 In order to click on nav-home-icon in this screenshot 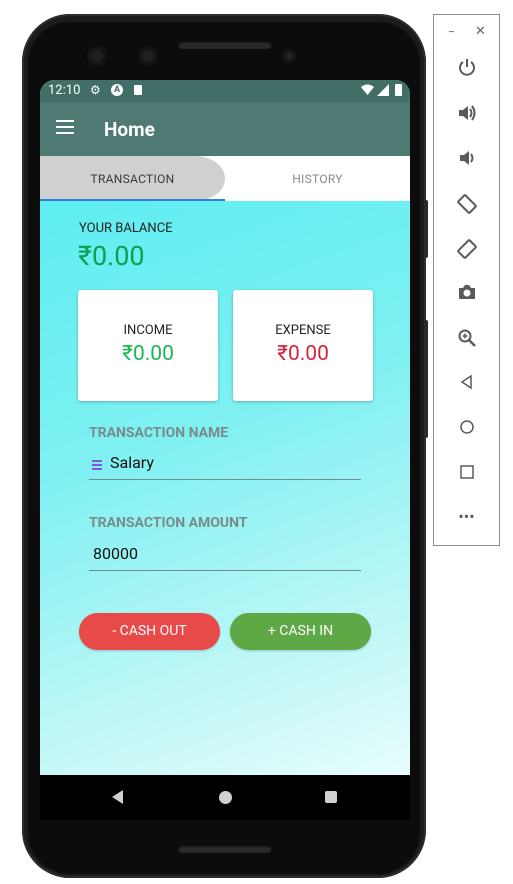, I will do `click(225, 797)`.